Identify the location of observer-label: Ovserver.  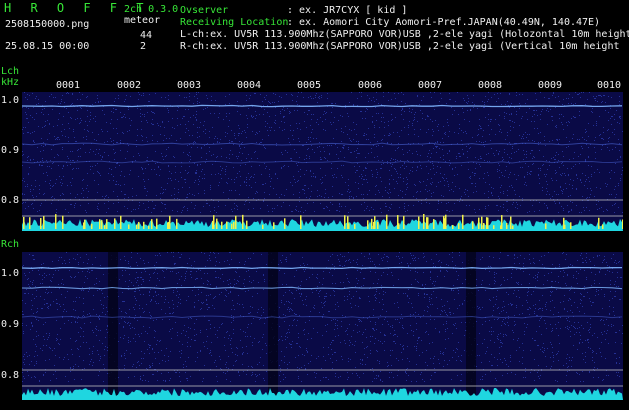
(204, 10).